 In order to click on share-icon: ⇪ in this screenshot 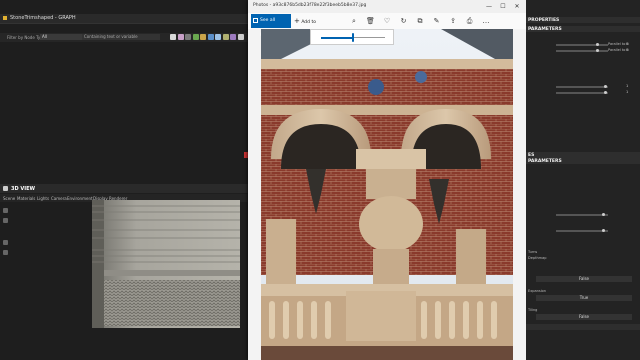, I will do `click(453, 21)`.